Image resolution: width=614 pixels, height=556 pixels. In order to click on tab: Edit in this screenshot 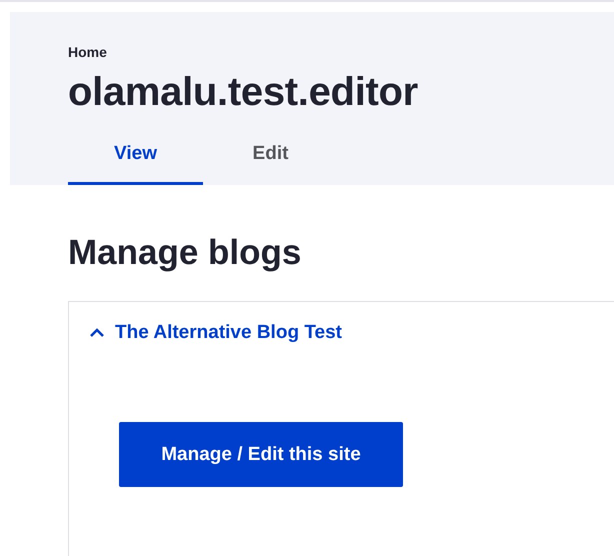, I will do `click(270, 159)`.